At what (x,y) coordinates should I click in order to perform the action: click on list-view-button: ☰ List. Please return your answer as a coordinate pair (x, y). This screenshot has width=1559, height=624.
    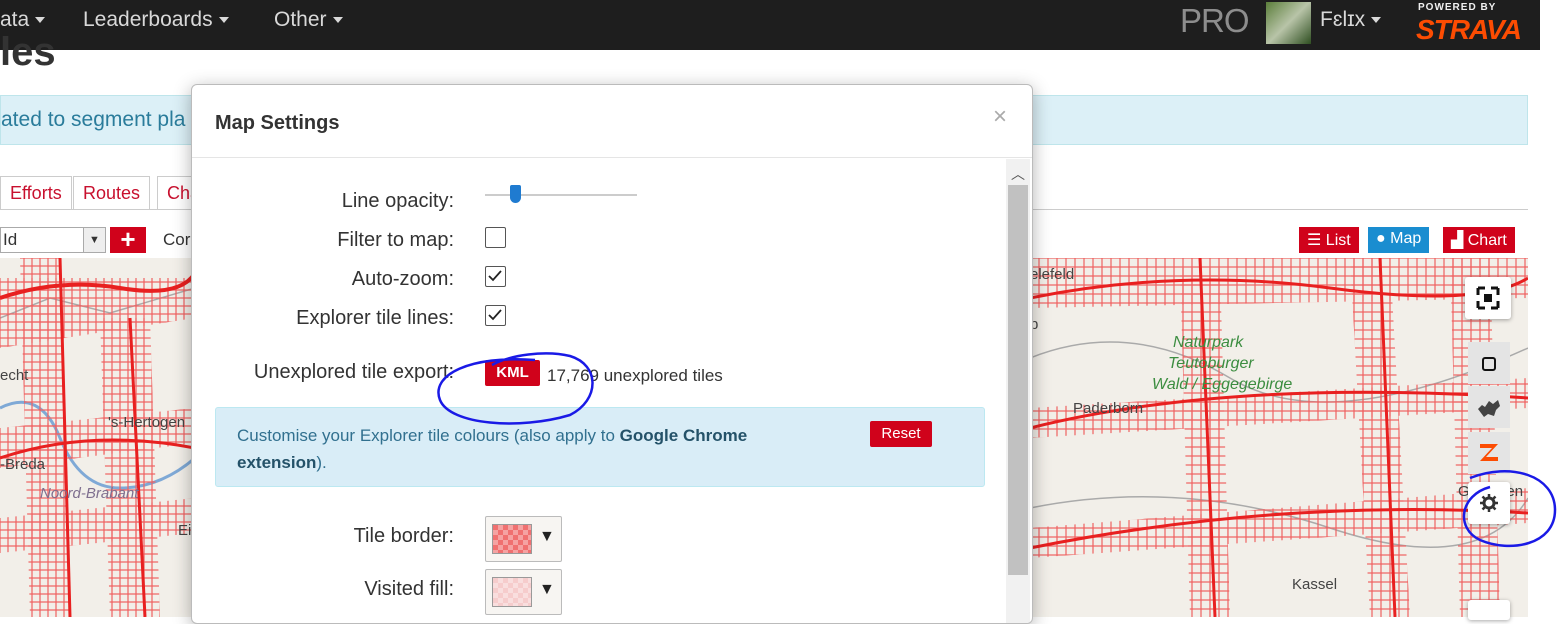
    Looking at the image, I should click on (1329, 240).